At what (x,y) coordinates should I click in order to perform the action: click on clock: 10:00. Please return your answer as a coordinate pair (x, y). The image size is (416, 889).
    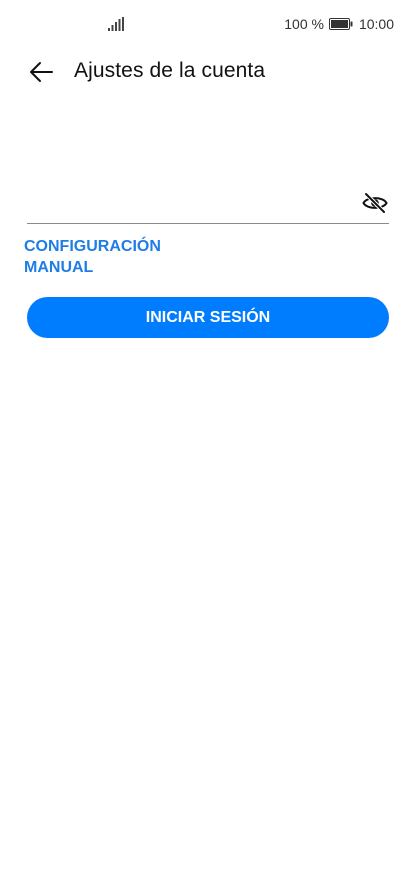
    Looking at the image, I should click on (376, 24).